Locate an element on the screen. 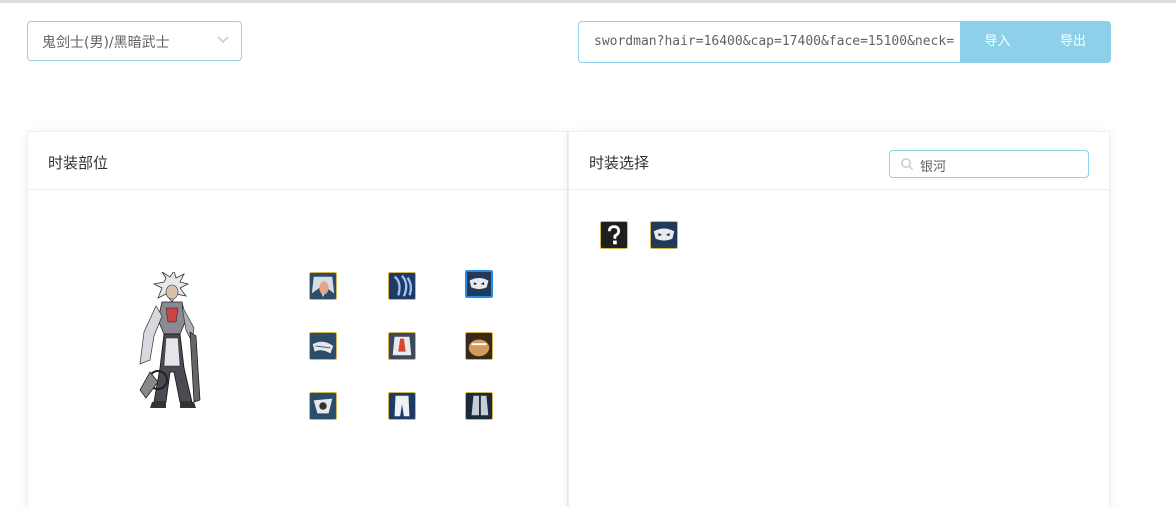  belt-icon is located at coordinates (323, 406).